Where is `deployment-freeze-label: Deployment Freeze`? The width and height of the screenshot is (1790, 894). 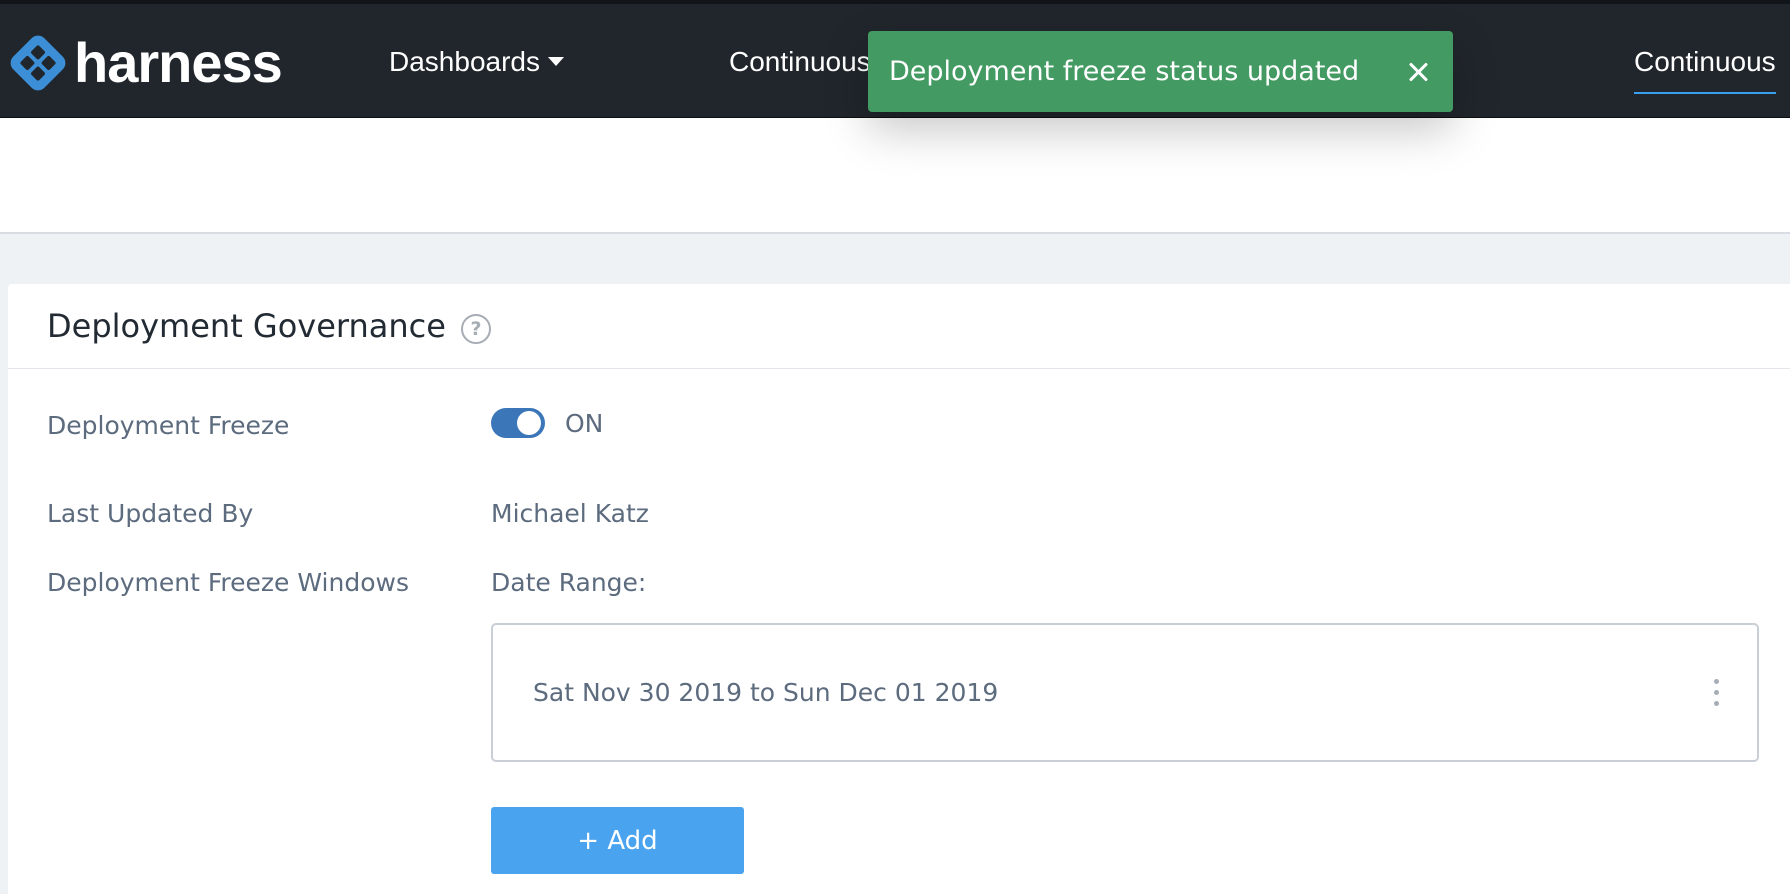 deployment-freeze-label: Deployment Freeze is located at coordinates (168, 425).